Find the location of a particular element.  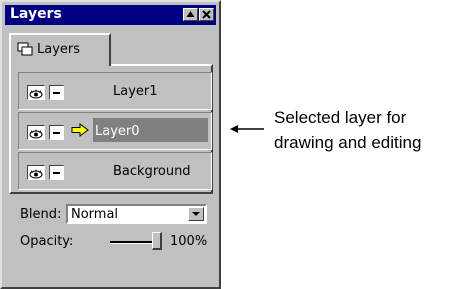

minimize-button is located at coordinates (190, 14).